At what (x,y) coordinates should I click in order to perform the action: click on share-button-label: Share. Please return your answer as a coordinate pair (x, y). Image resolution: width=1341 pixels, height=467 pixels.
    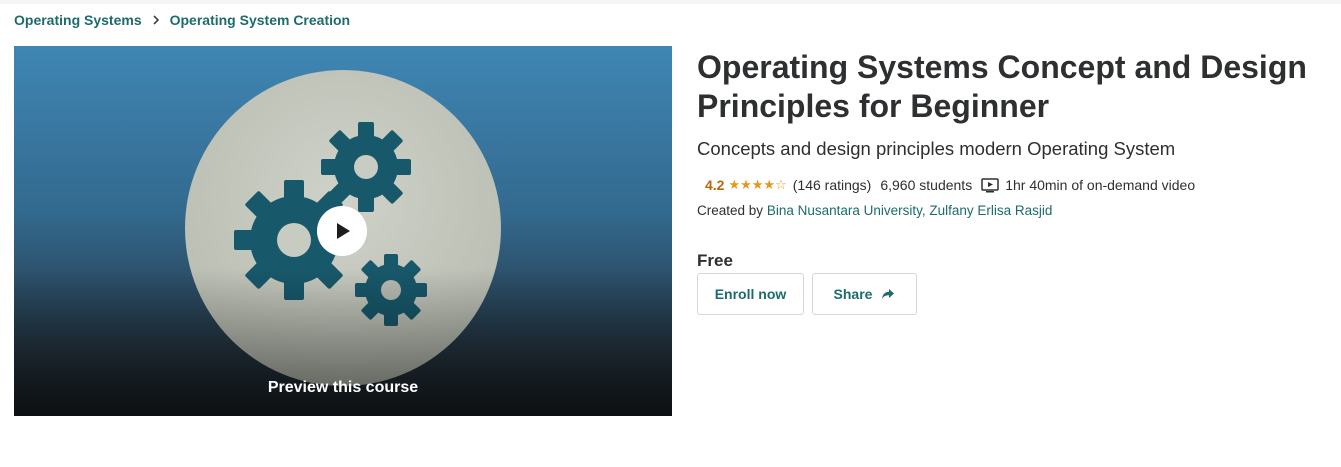
    Looking at the image, I should click on (853, 294).